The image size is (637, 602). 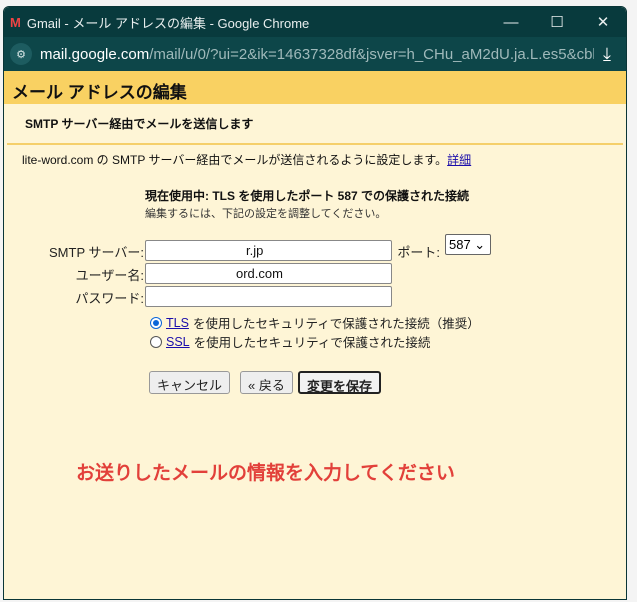 I want to click on dialog-header: メール アドレスの編集, so click(x=315, y=87).